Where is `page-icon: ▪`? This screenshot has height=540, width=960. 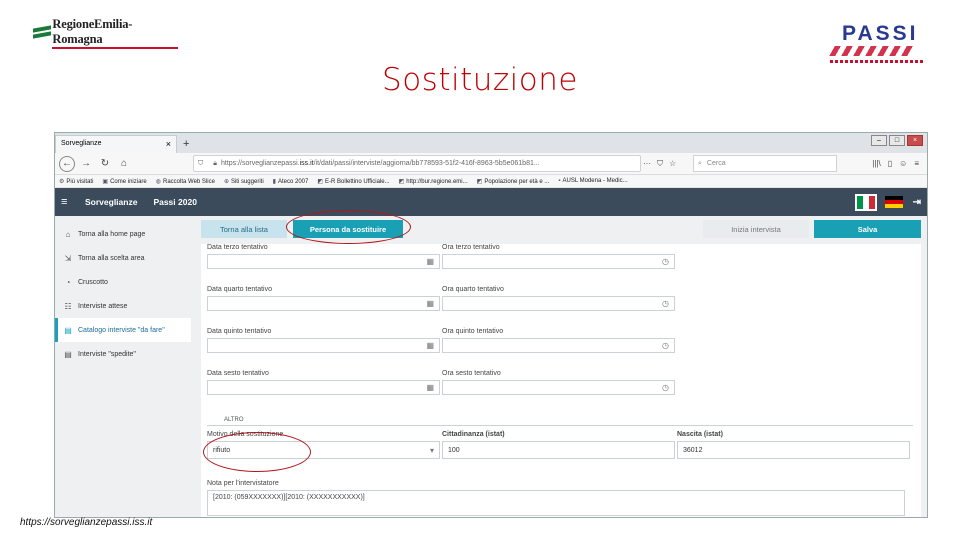
page-icon: ▪ is located at coordinates (559, 181).